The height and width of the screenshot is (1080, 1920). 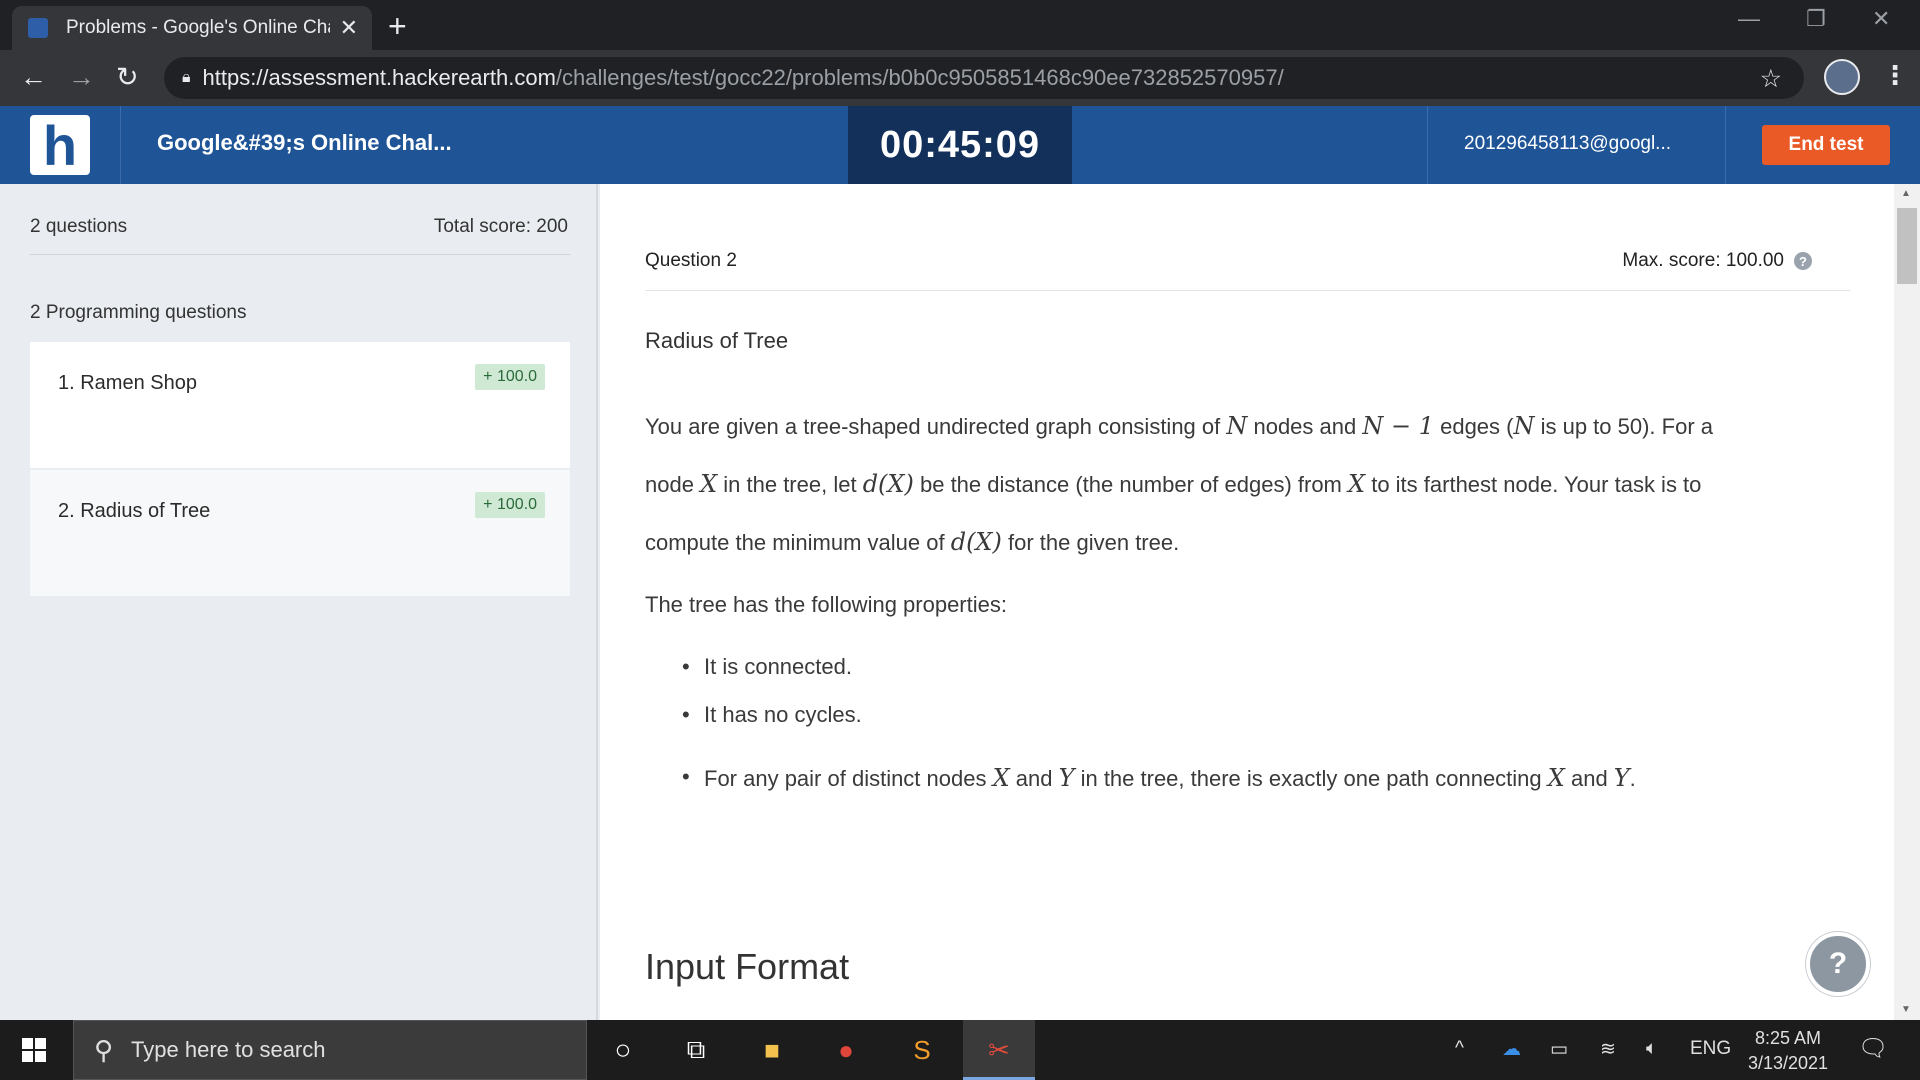 What do you see at coordinates (81, 77) in the screenshot?
I see `forward-arrow-icon: →` at bounding box center [81, 77].